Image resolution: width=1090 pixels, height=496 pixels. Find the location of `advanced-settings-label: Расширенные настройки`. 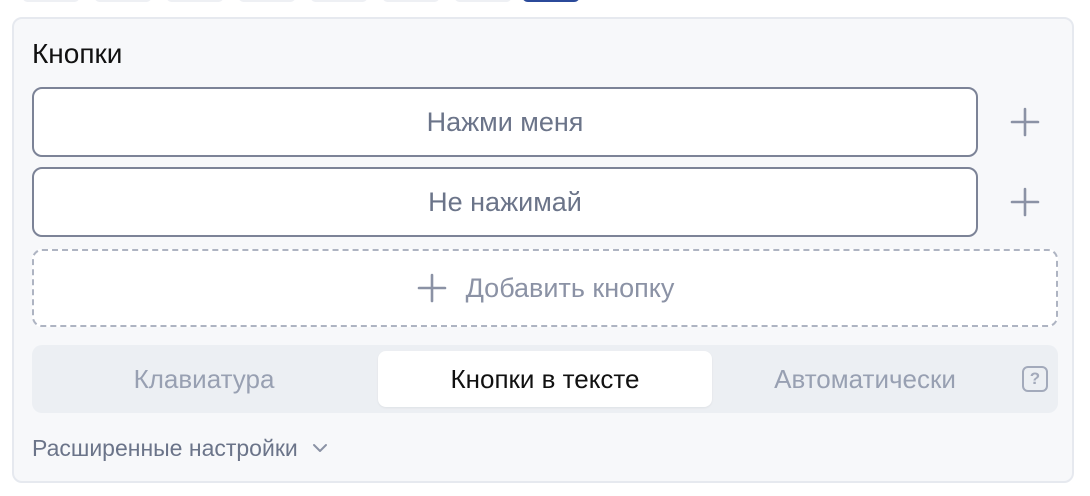

advanced-settings-label: Расширенные настройки is located at coordinates (165, 447).